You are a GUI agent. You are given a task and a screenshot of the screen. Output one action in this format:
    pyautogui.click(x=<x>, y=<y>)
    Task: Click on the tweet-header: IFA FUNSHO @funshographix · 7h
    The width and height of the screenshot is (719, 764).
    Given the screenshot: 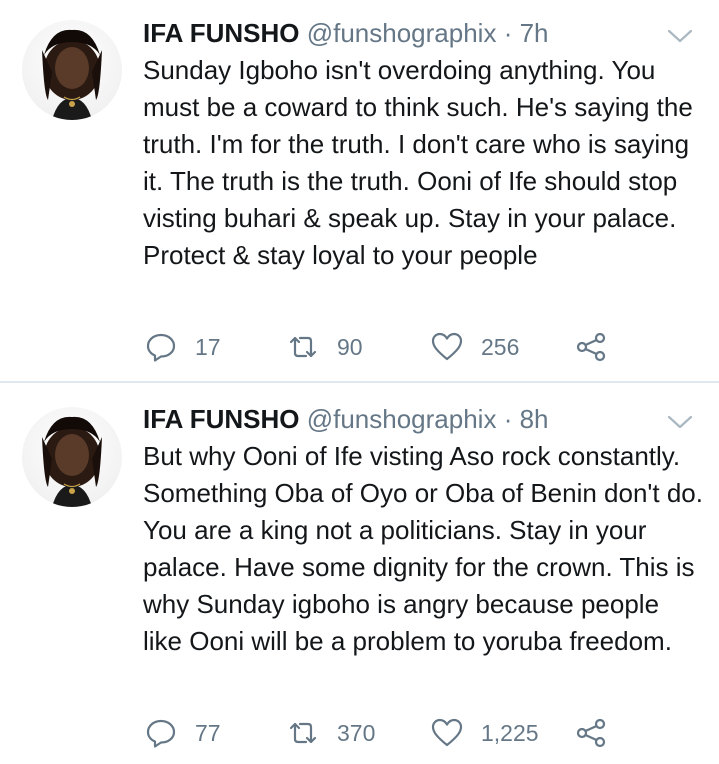 What is the action you would take?
    pyautogui.click(x=346, y=33)
    